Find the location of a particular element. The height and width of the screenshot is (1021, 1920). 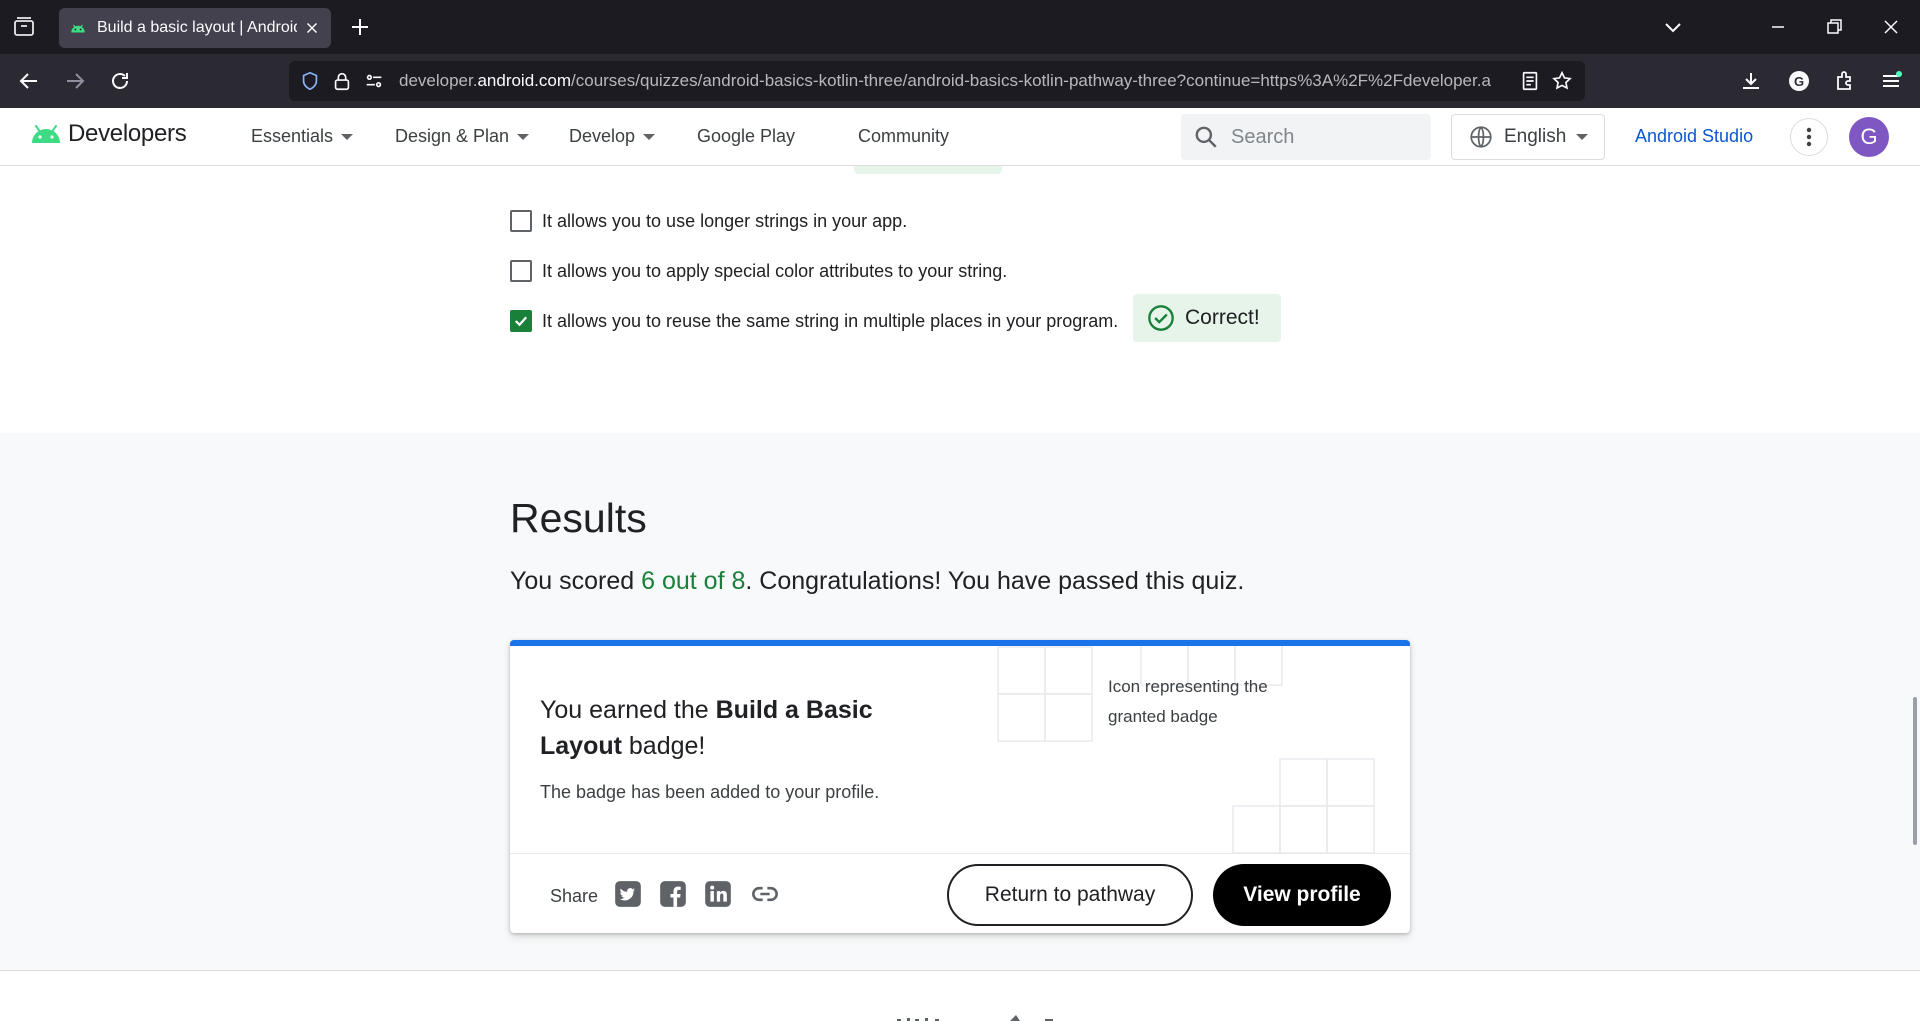

globe-icon is located at coordinates (1481, 137).